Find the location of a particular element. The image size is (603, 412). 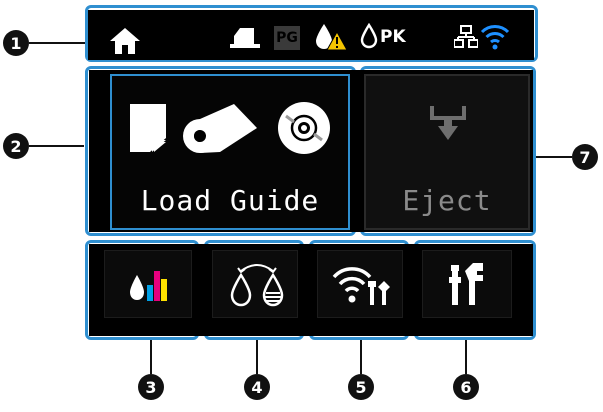

callout-4: 4 is located at coordinates (257, 387).